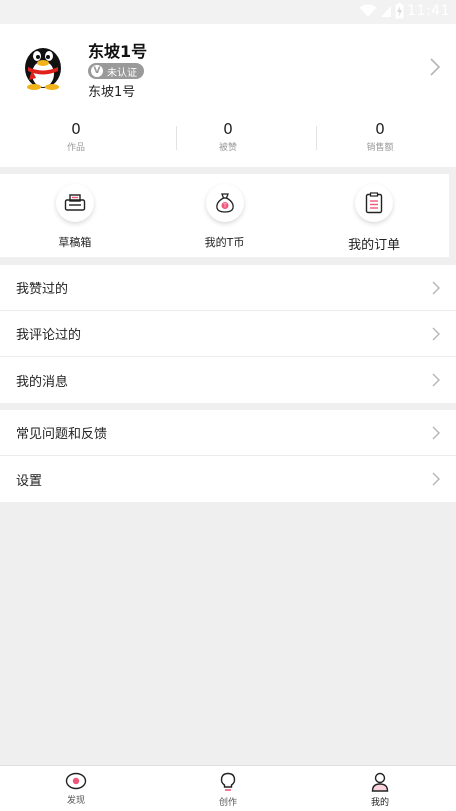 The width and height of the screenshot is (456, 811). I want to click on printer-icon, so click(74, 203).